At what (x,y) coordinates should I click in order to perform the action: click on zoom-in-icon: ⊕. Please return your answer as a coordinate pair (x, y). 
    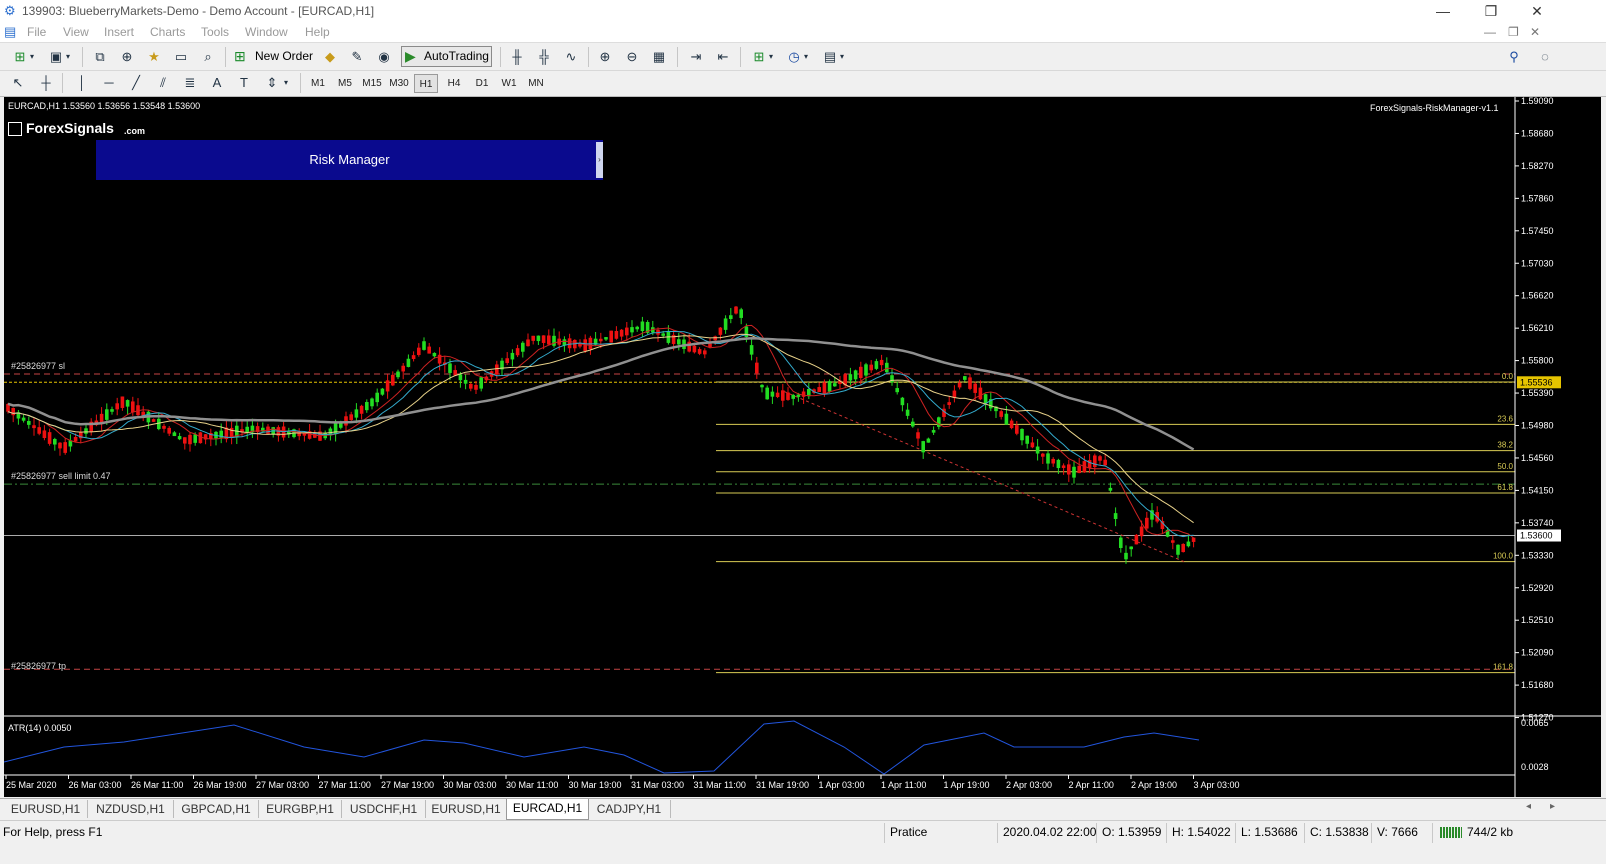
    Looking at the image, I should click on (605, 56).